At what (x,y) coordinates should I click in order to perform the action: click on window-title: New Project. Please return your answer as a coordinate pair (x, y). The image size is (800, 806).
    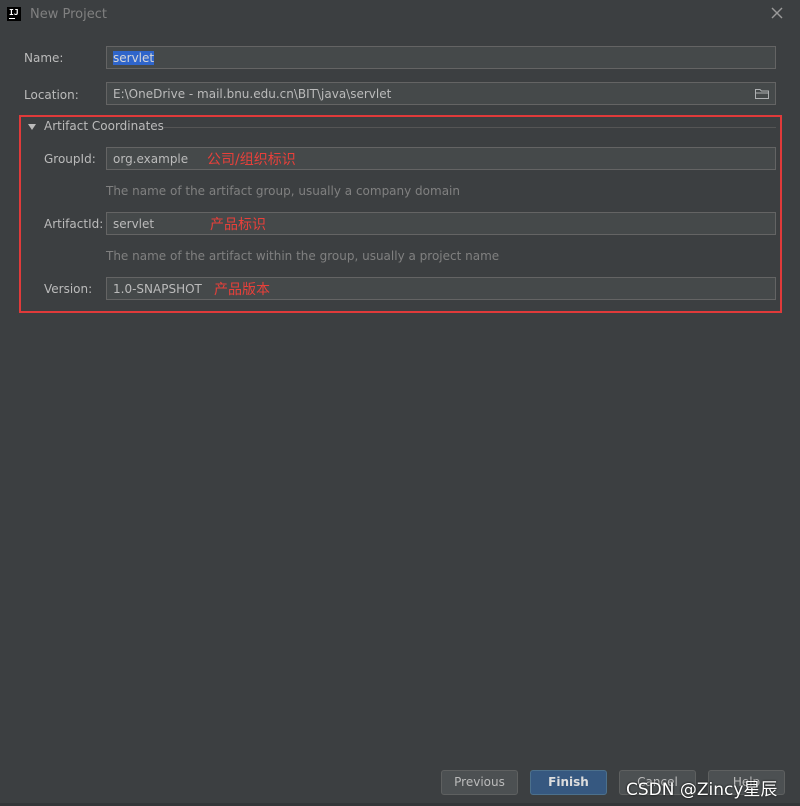
    Looking at the image, I should click on (68, 14).